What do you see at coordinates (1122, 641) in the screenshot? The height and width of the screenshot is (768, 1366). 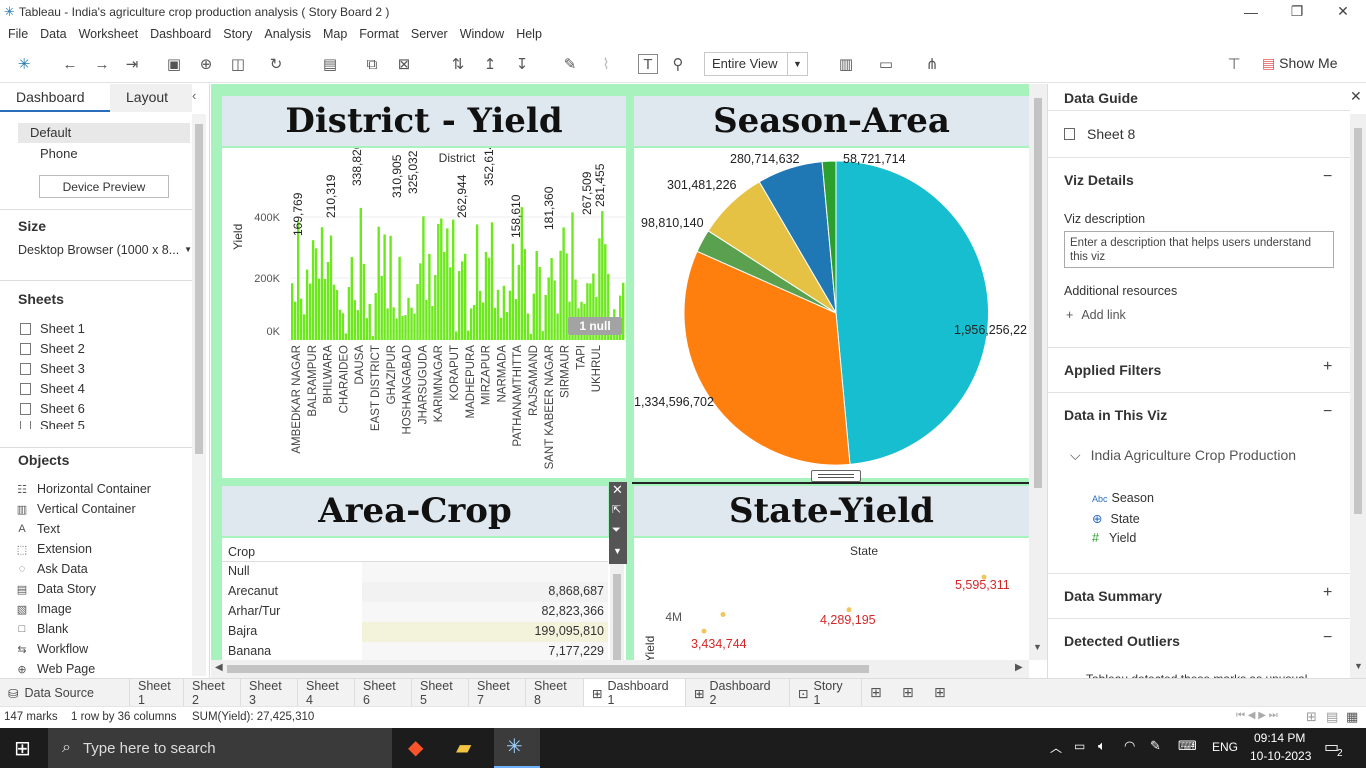 I see `detected-outliers-header: Detected Outliers` at bounding box center [1122, 641].